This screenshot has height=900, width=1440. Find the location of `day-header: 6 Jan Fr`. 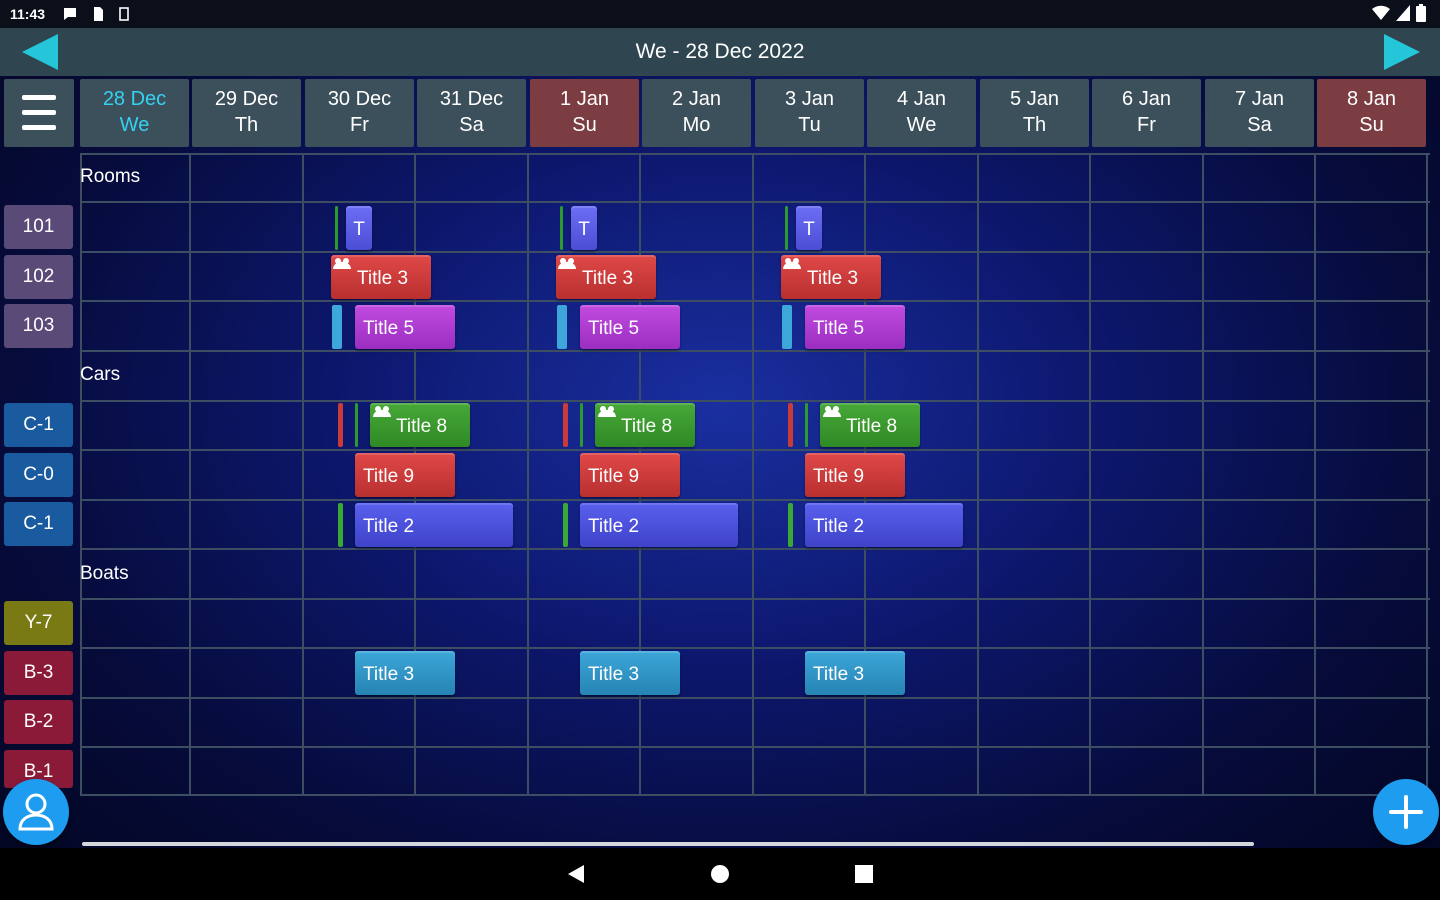

day-header: 6 Jan Fr is located at coordinates (1146, 113).